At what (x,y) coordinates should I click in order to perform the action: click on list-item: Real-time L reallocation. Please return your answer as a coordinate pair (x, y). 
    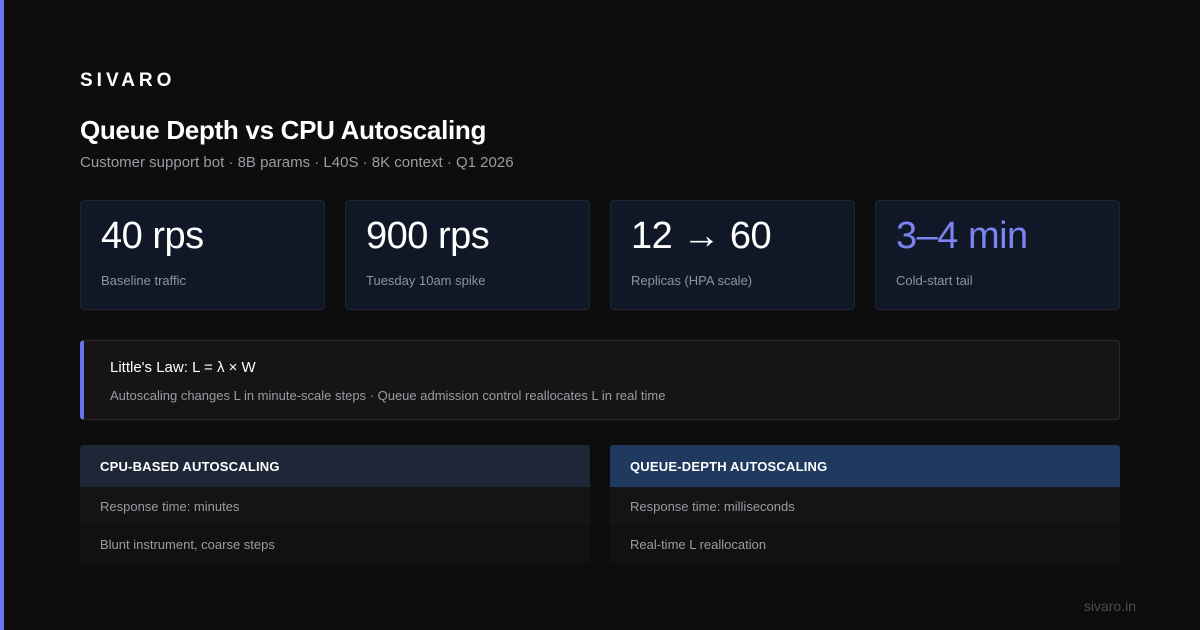
    Looking at the image, I should click on (865, 544).